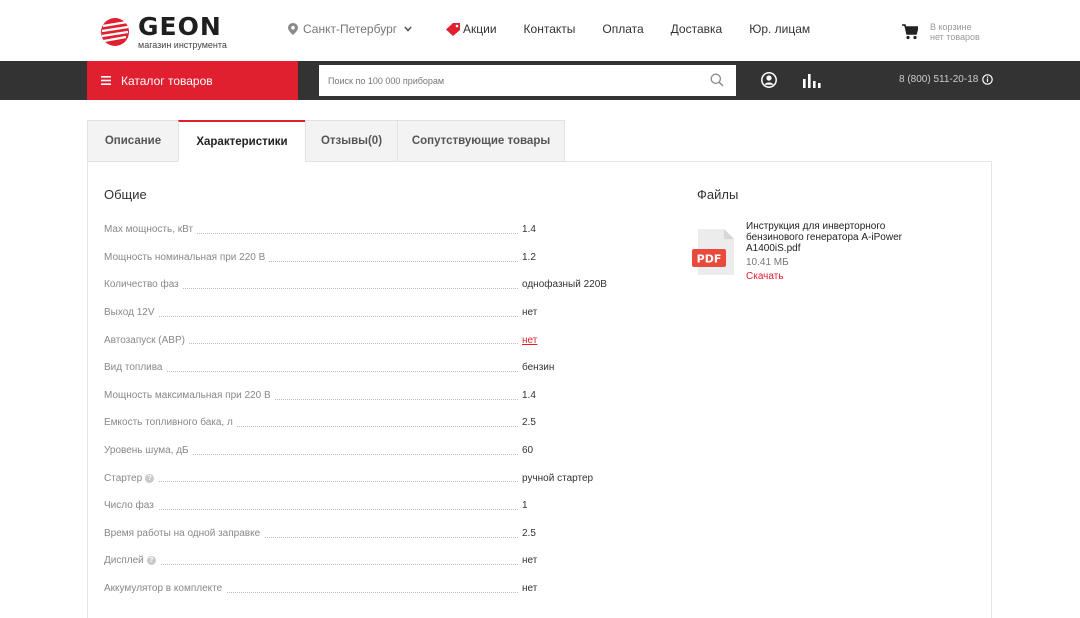 This screenshot has width=1080, height=618. Describe the element at coordinates (364, 396) in the screenshot. I see `spec-row: Мощность максимальная при 220 В 1.4` at that location.